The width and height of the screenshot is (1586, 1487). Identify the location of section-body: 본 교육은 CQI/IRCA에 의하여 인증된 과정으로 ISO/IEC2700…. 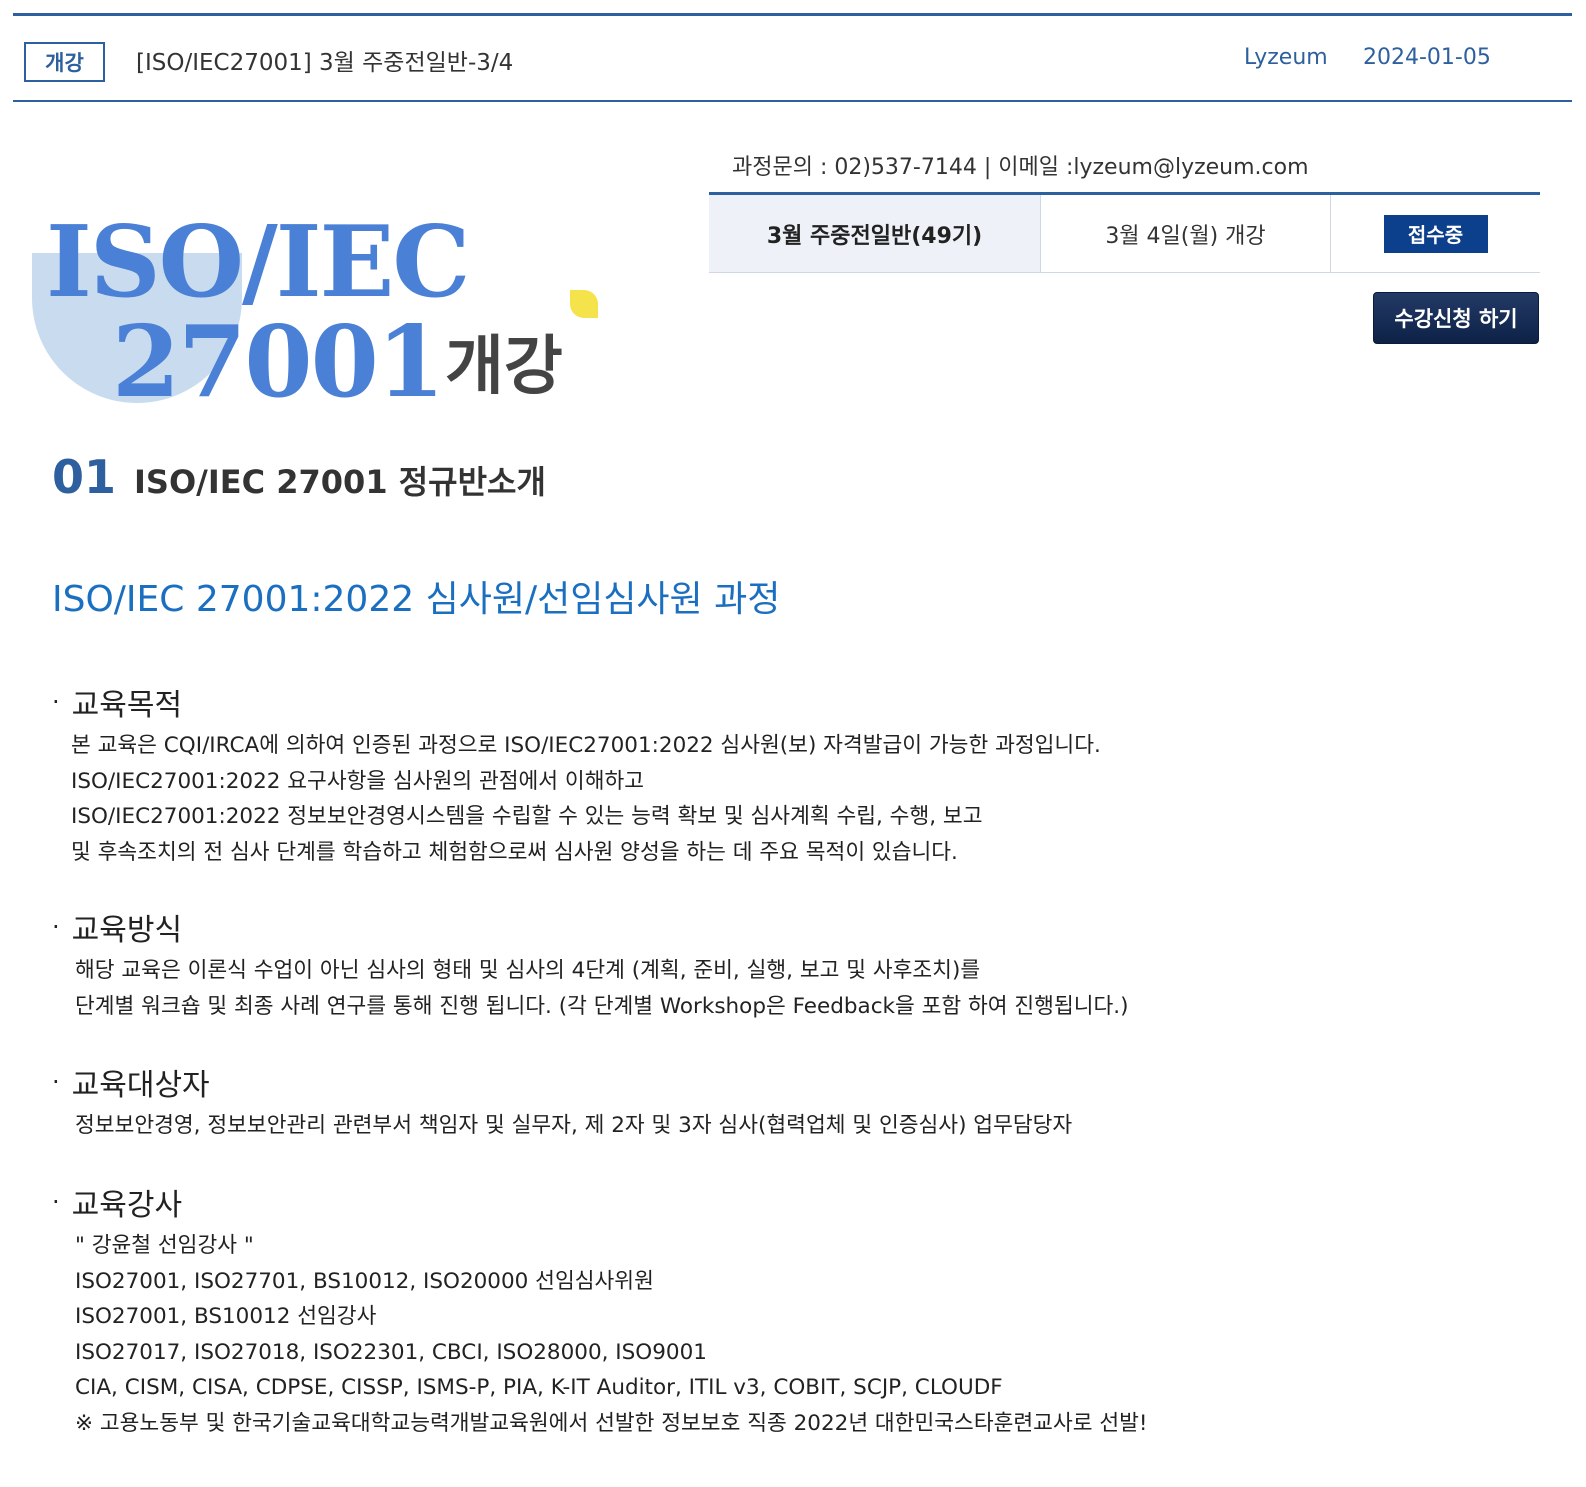
(586, 799).